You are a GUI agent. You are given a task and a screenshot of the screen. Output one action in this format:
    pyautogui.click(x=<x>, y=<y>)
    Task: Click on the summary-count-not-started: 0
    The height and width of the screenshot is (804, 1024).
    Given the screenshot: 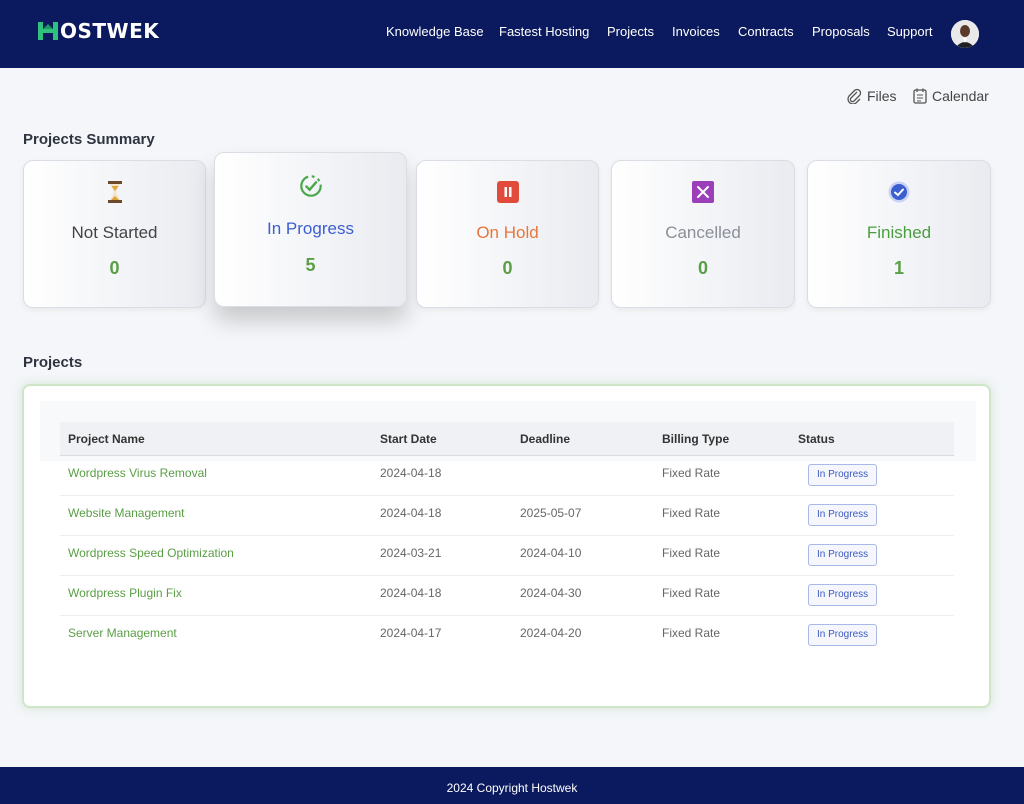 What is the action you would take?
    pyautogui.click(x=114, y=268)
    